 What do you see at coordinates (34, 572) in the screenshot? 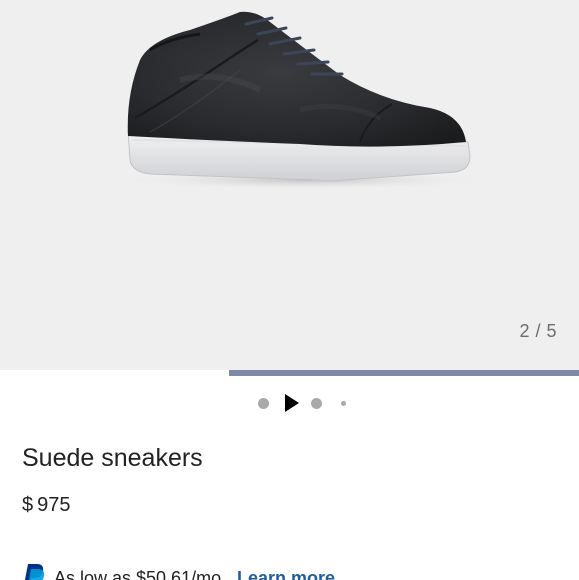
I see `paypal-icon` at bounding box center [34, 572].